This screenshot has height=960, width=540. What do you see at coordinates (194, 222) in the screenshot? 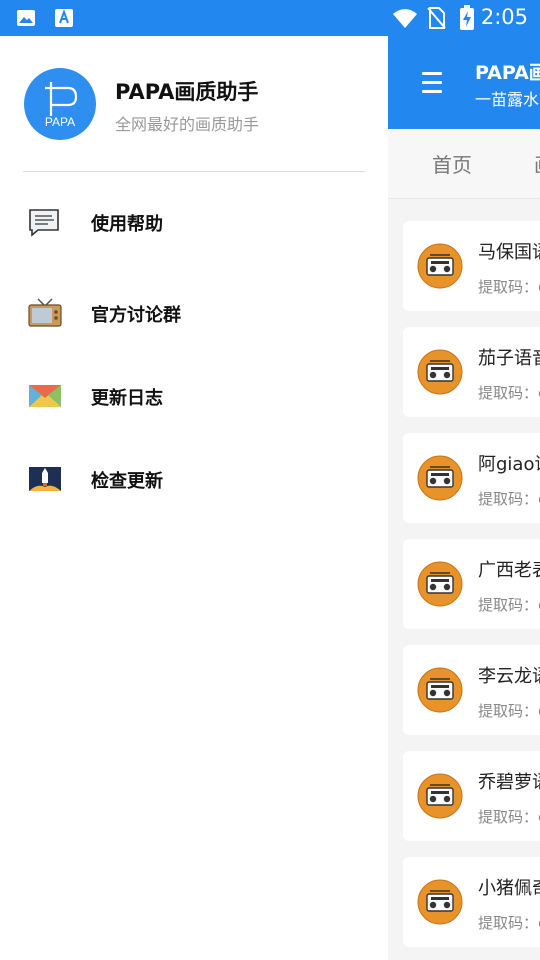
I see `menu-item-help: 使用帮助` at bounding box center [194, 222].